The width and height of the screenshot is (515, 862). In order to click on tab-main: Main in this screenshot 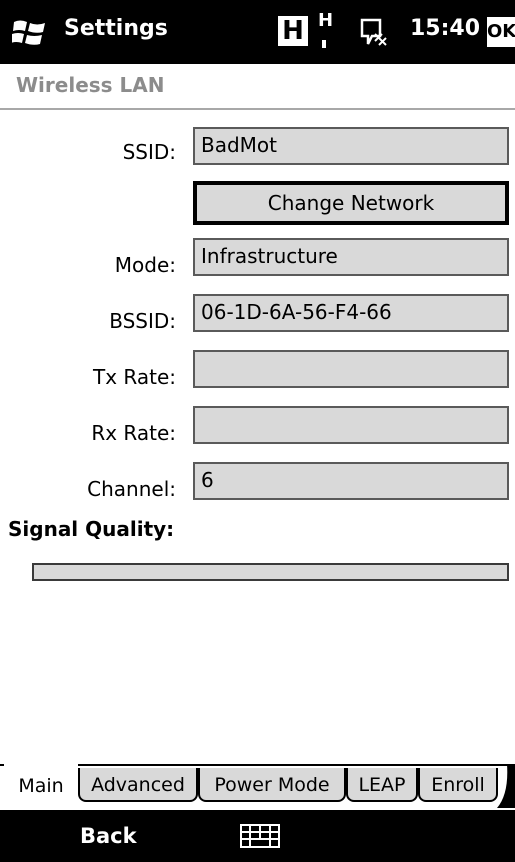, I will do `click(41, 784)`.